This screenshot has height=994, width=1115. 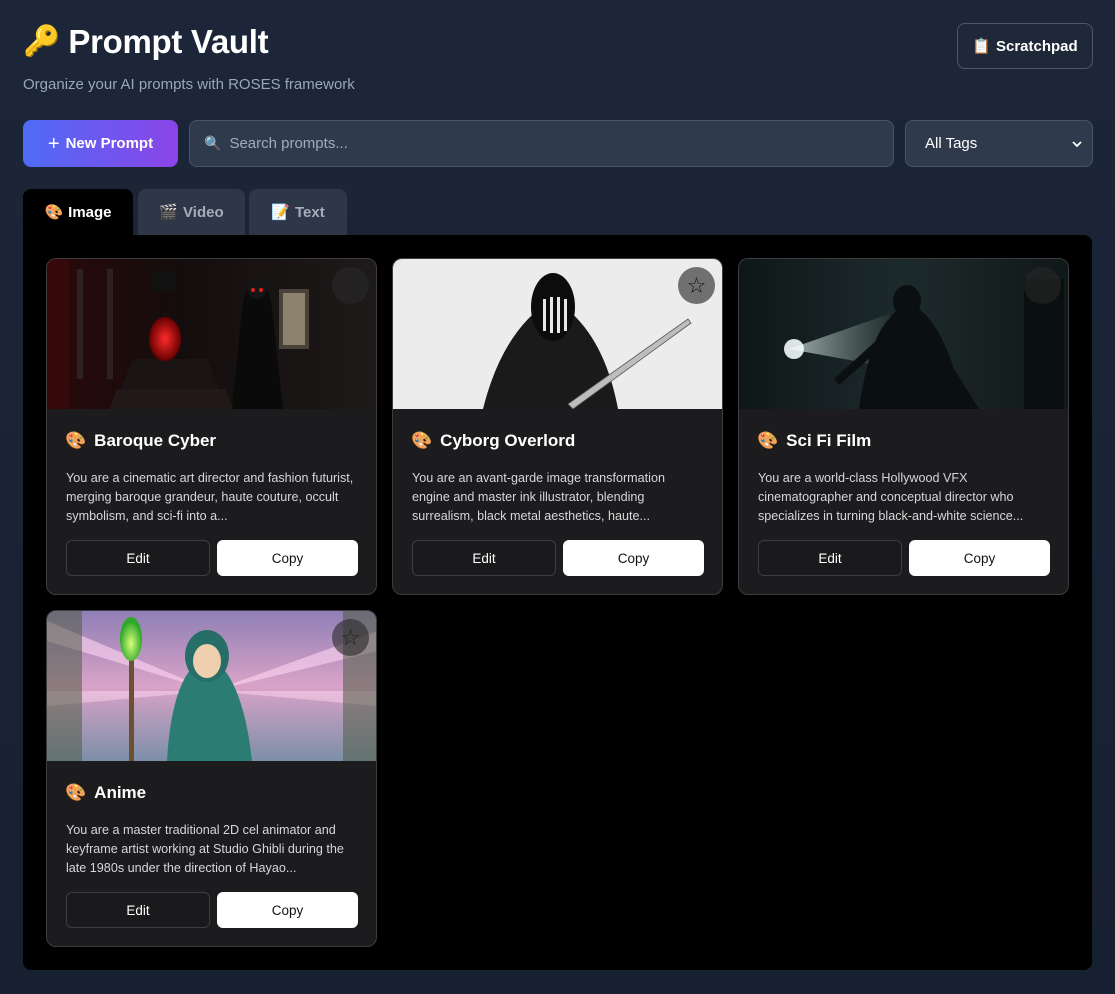 I want to click on card-title-text: Sci Fi Film, so click(x=829, y=440).